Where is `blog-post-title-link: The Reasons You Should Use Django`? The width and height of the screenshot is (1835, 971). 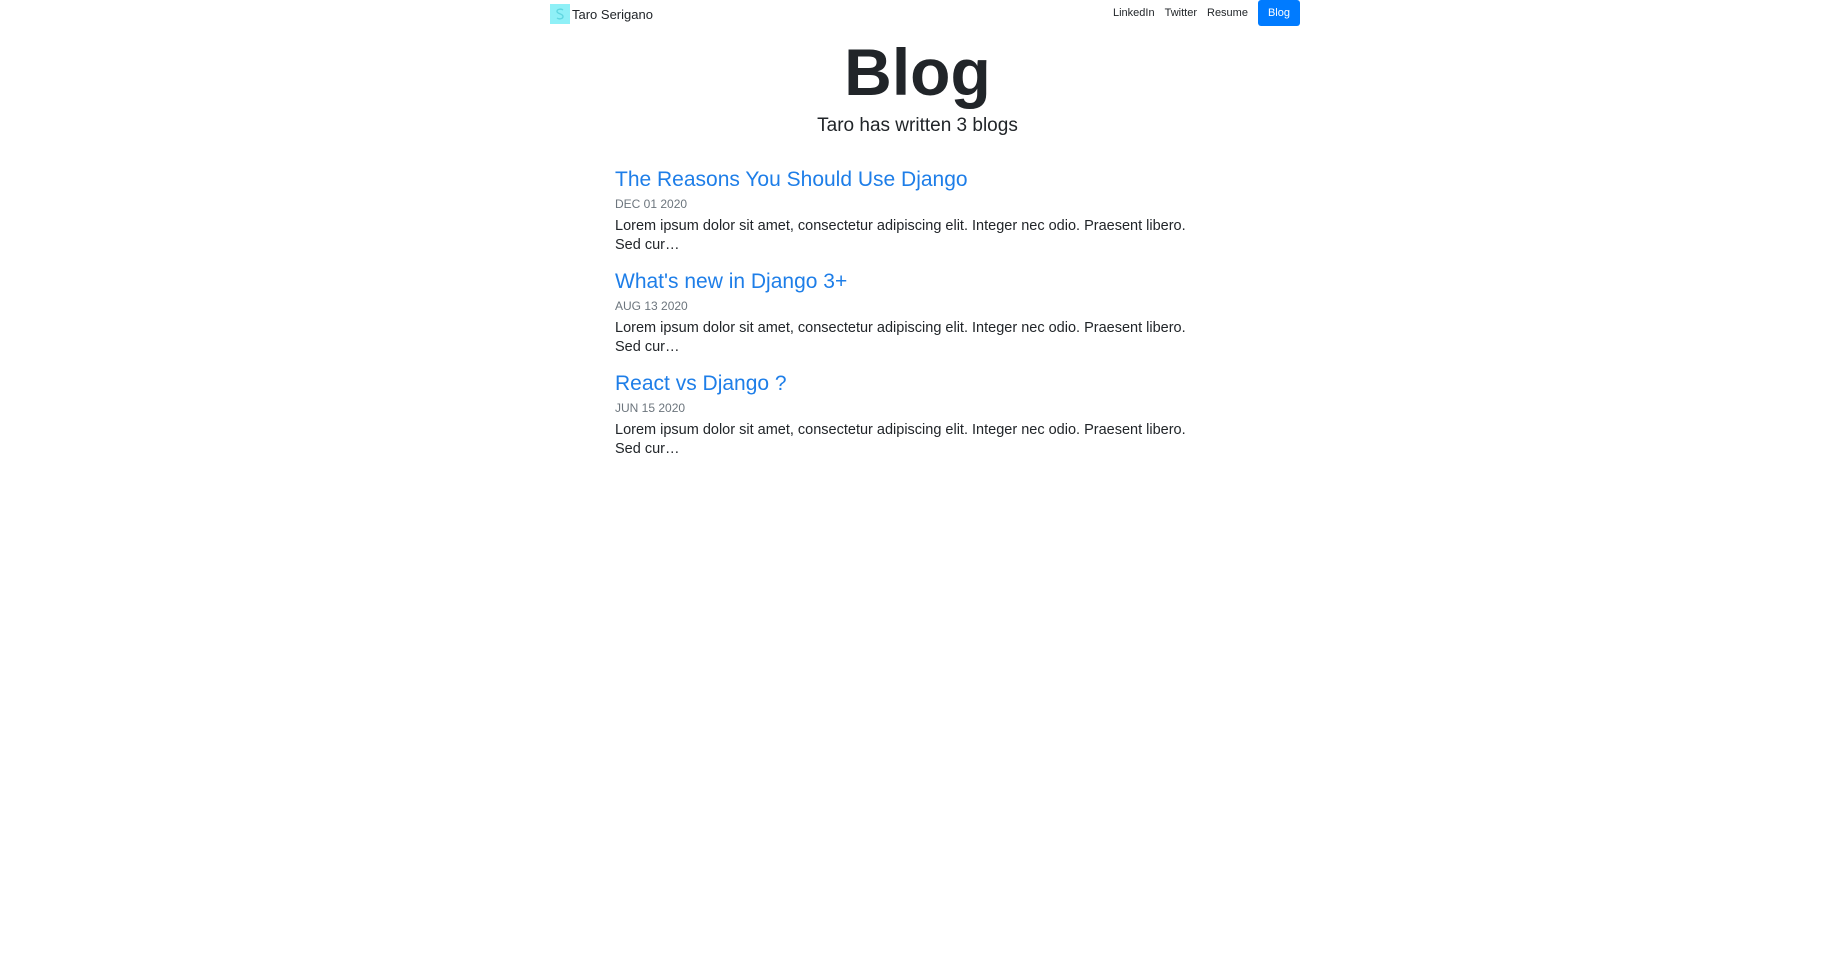 blog-post-title-link: The Reasons You Should Use Django is located at coordinates (915, 180).